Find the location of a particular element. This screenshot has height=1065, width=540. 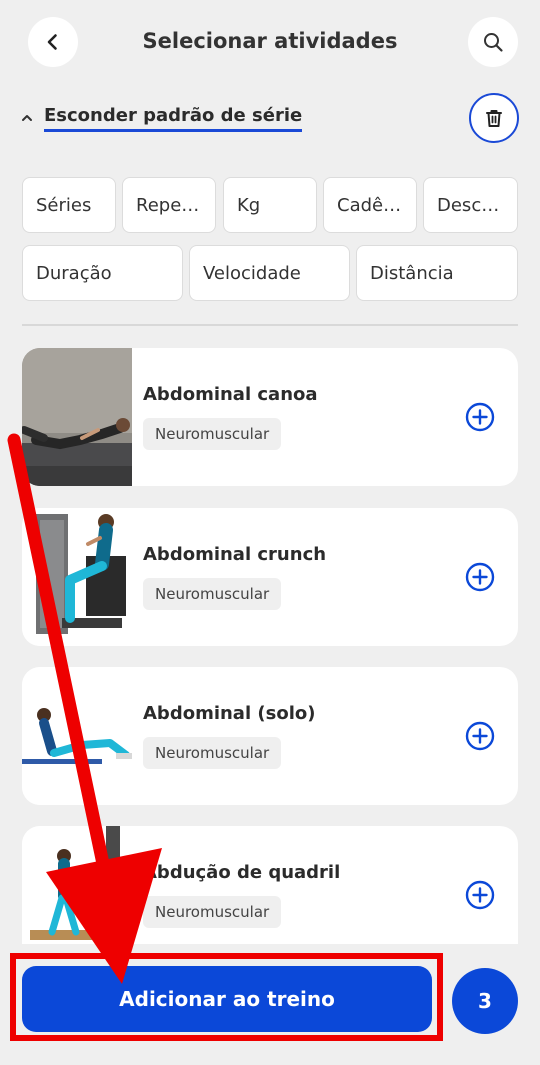

field-chip-series: Séries is located at coordinates (69, 205).